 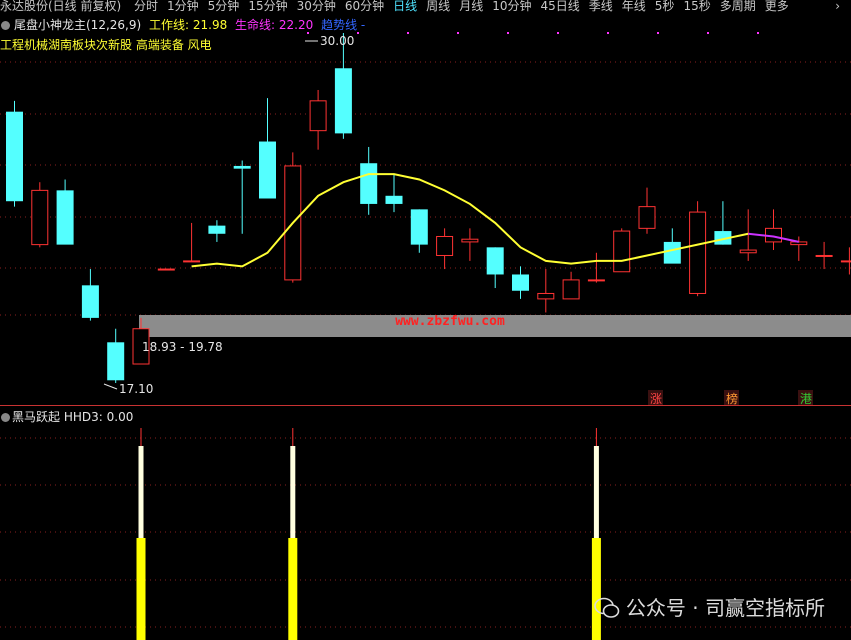 I want to click on stock-tag: 涨, so click(x=656, y=398).